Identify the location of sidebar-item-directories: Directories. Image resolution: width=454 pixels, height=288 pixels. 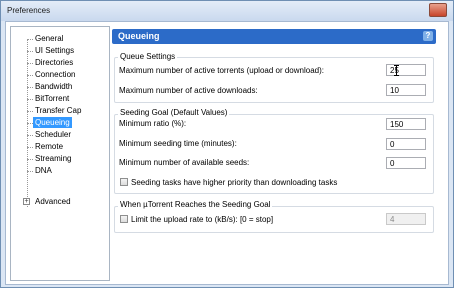
(54, 62).